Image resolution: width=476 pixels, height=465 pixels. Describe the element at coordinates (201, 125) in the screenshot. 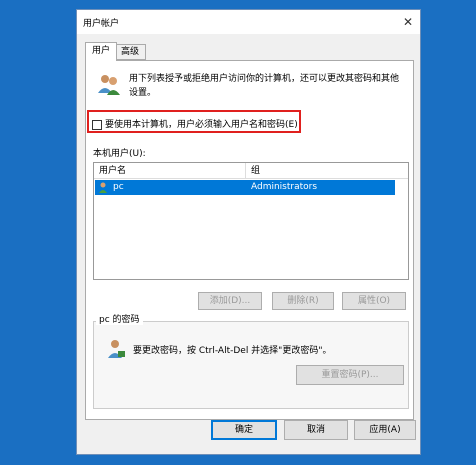

I see `require-login-label: 要使用本计算机，用户必须输入用户名和密码(E)` at that location.